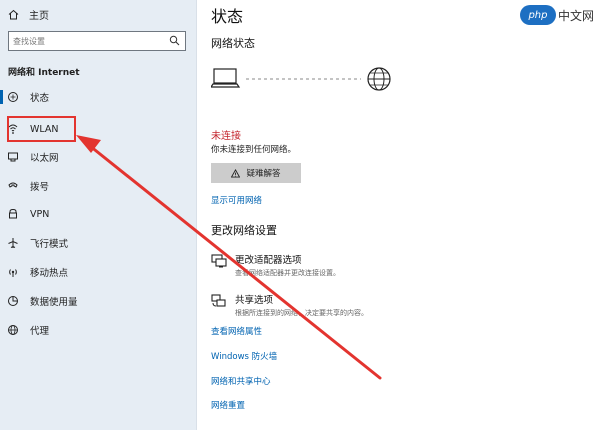 The image size is (600, 430). Describe the element at coordinates (226, 78) in the screenshot. I see `computer-icon` at that location.